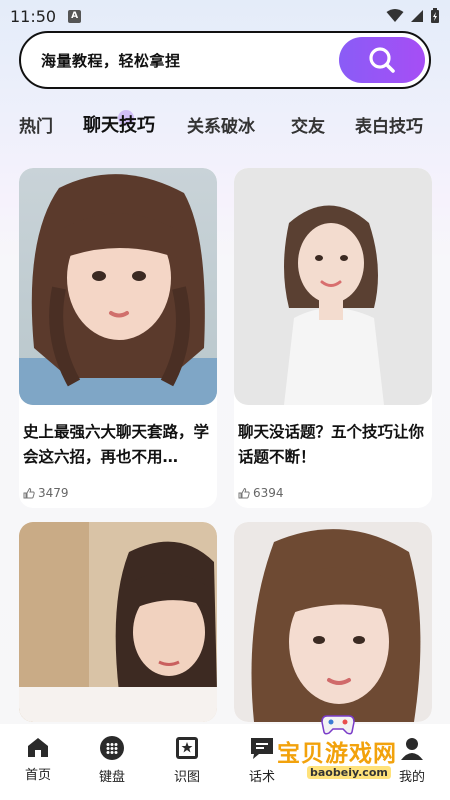  What do you see at coordinates (435, 15) in the screenshot?
I see `battery-icon` at bounding box center [435, 15].